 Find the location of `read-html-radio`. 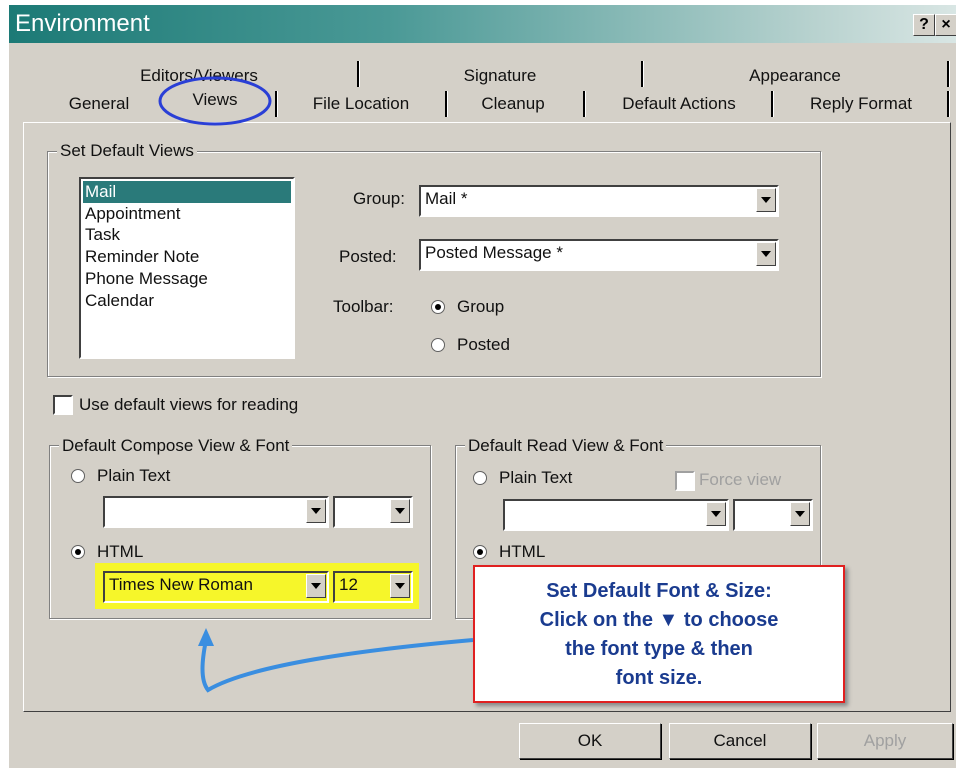

read-html-radio is located at coordinates (480, 552).